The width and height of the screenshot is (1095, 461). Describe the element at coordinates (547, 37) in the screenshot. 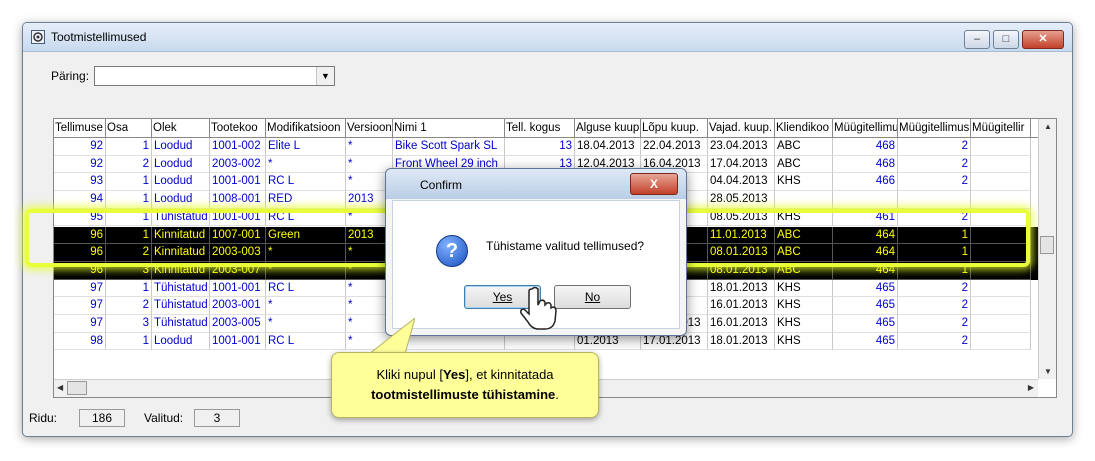

I see `window-titlebar: Tootmistellimused – □ ✕` at that location.